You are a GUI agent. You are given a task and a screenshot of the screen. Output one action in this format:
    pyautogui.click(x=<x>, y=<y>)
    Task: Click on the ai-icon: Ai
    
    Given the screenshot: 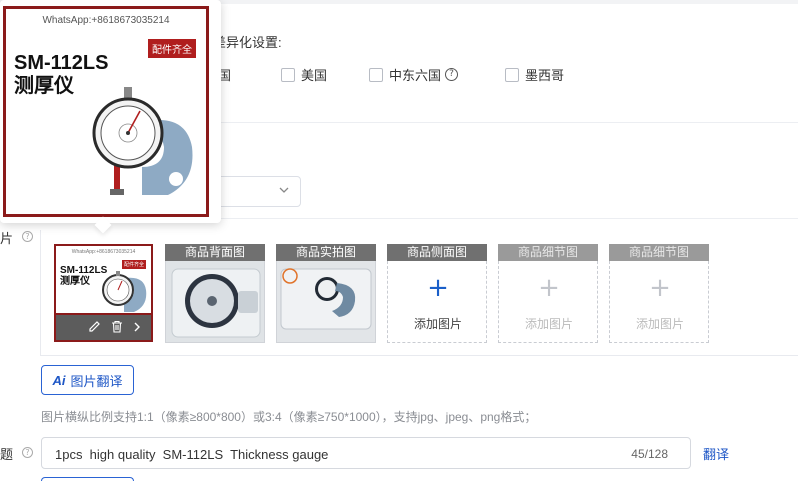 What is the action you would take?
    pyautogui.click(x=59, y=380)
    